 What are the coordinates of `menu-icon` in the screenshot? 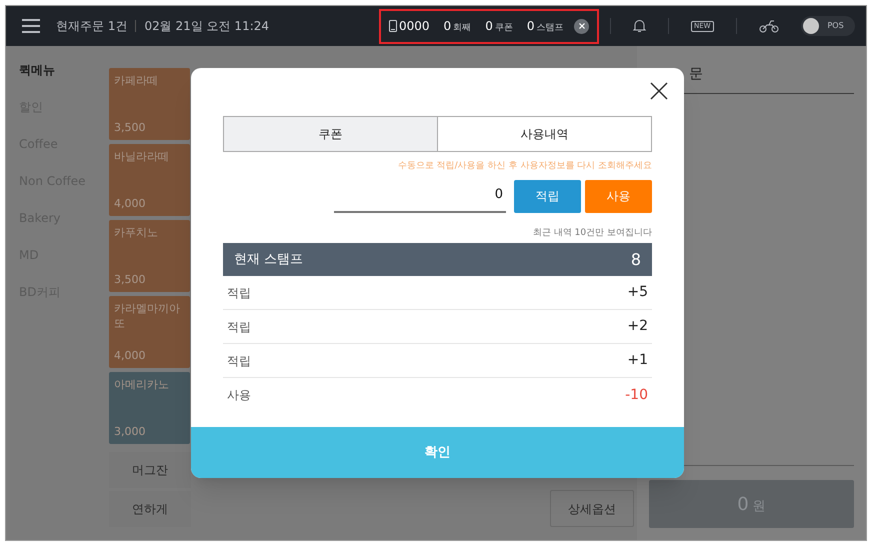 It's located at (31, 26).